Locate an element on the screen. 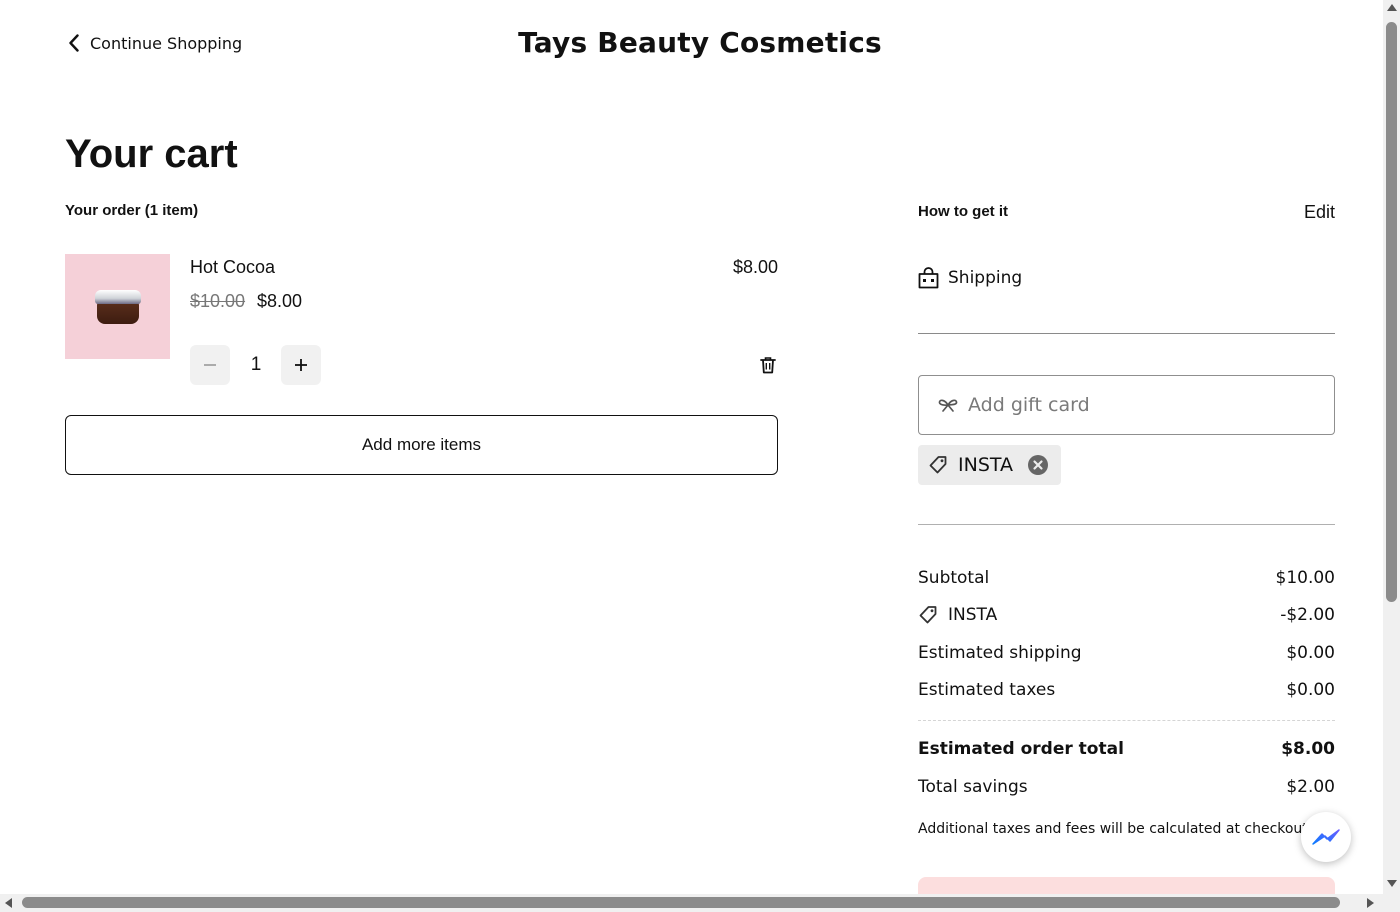 The height and width of the screenshot is (912, 1400). close-circle-icon is located at coordinates (1038, 465).